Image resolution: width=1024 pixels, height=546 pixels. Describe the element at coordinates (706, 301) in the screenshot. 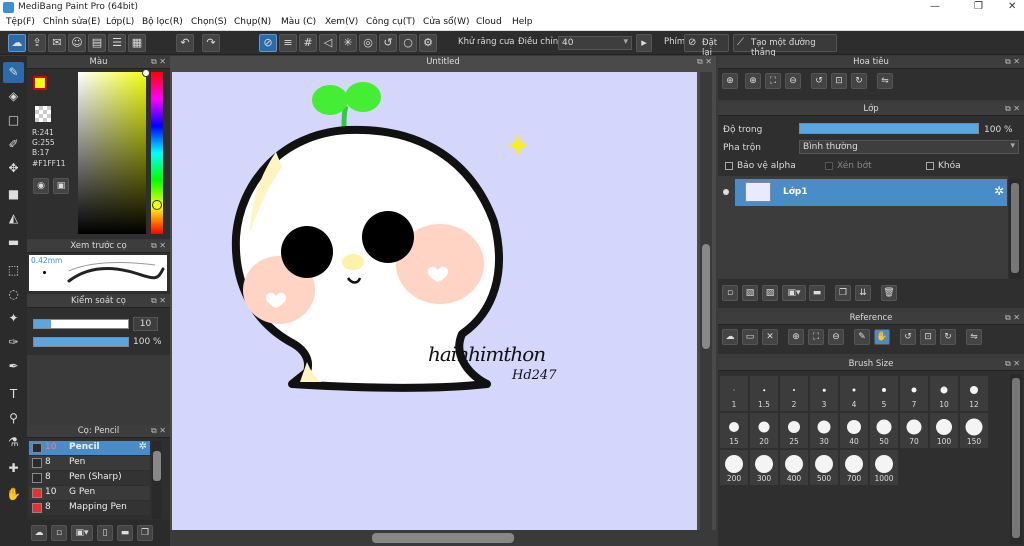

I see `vertical-scrollbar` at that location.